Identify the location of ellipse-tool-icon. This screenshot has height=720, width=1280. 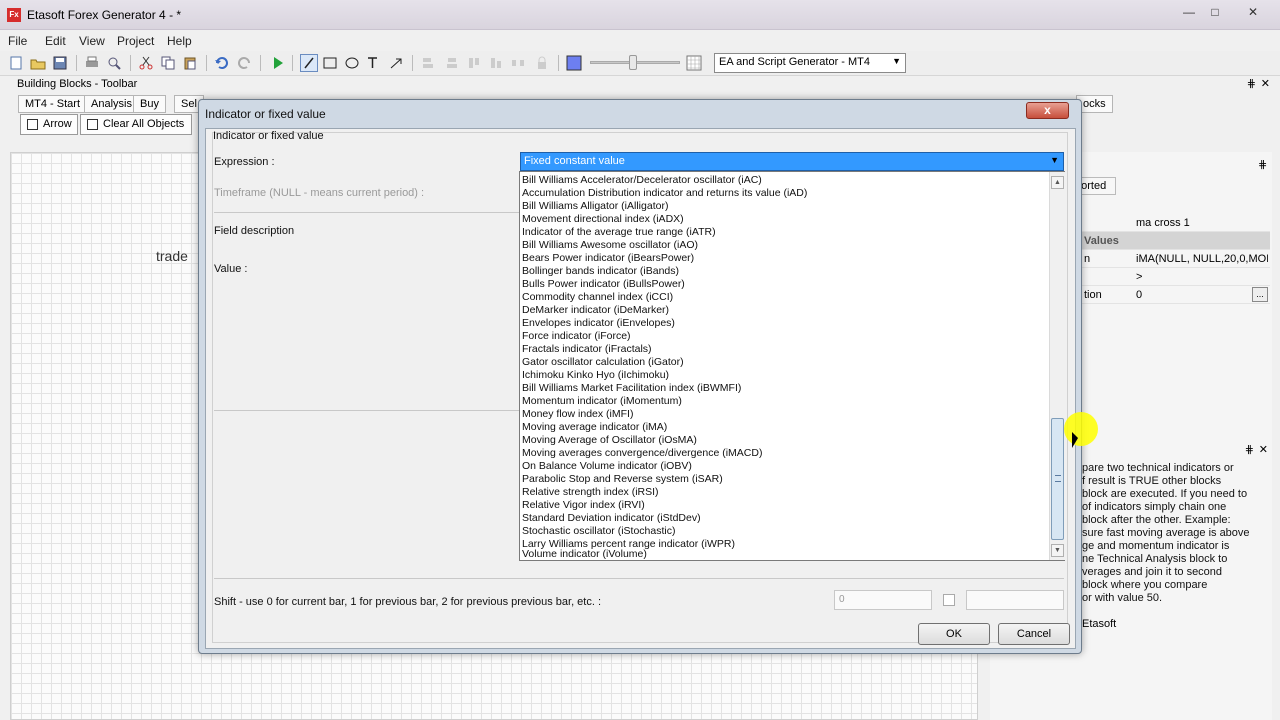
(352, 63).